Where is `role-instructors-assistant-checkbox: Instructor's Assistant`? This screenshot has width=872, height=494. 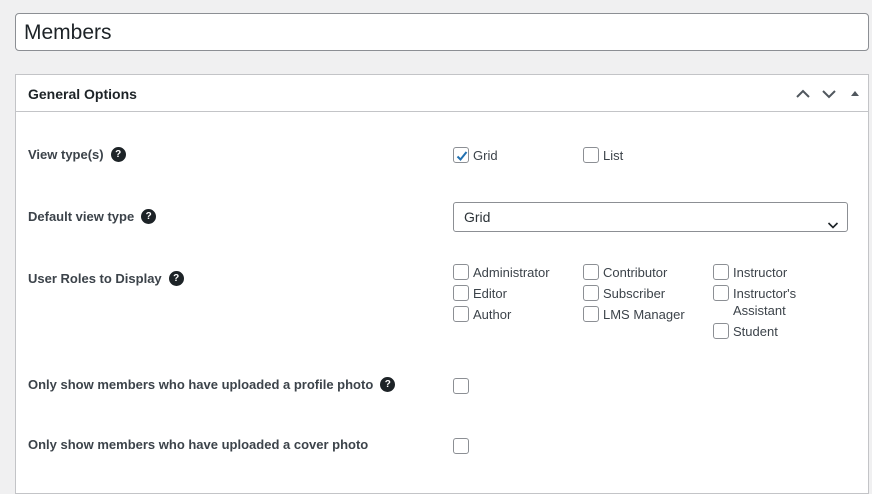 role-instructors-assistant-checkbox: Instructor's Assistant is located at coordinates (763, 302).